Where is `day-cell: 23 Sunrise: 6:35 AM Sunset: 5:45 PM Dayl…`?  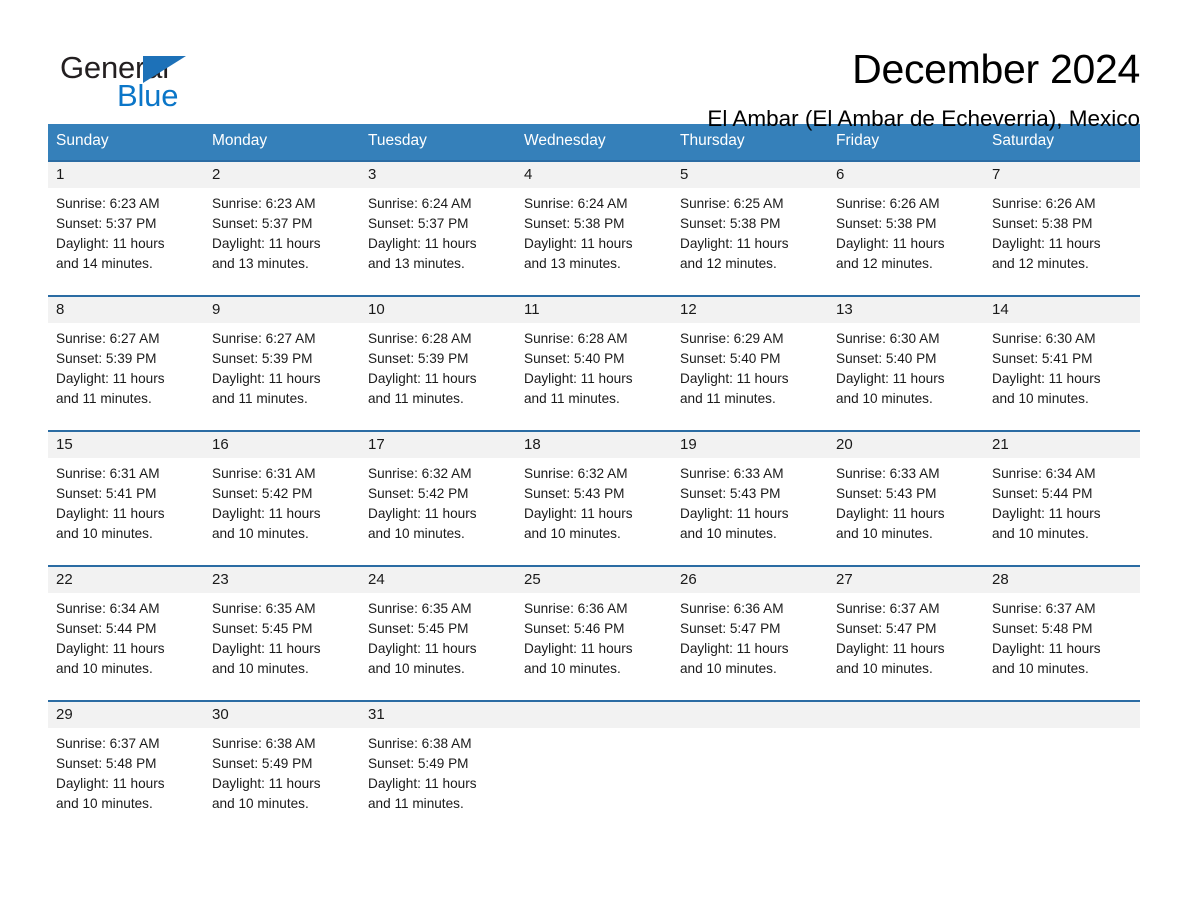 day-cell: 23 Sunrise: 6:35 AM Sunset: 5:45 PM Dayl… is located at coordinates (282, 633).